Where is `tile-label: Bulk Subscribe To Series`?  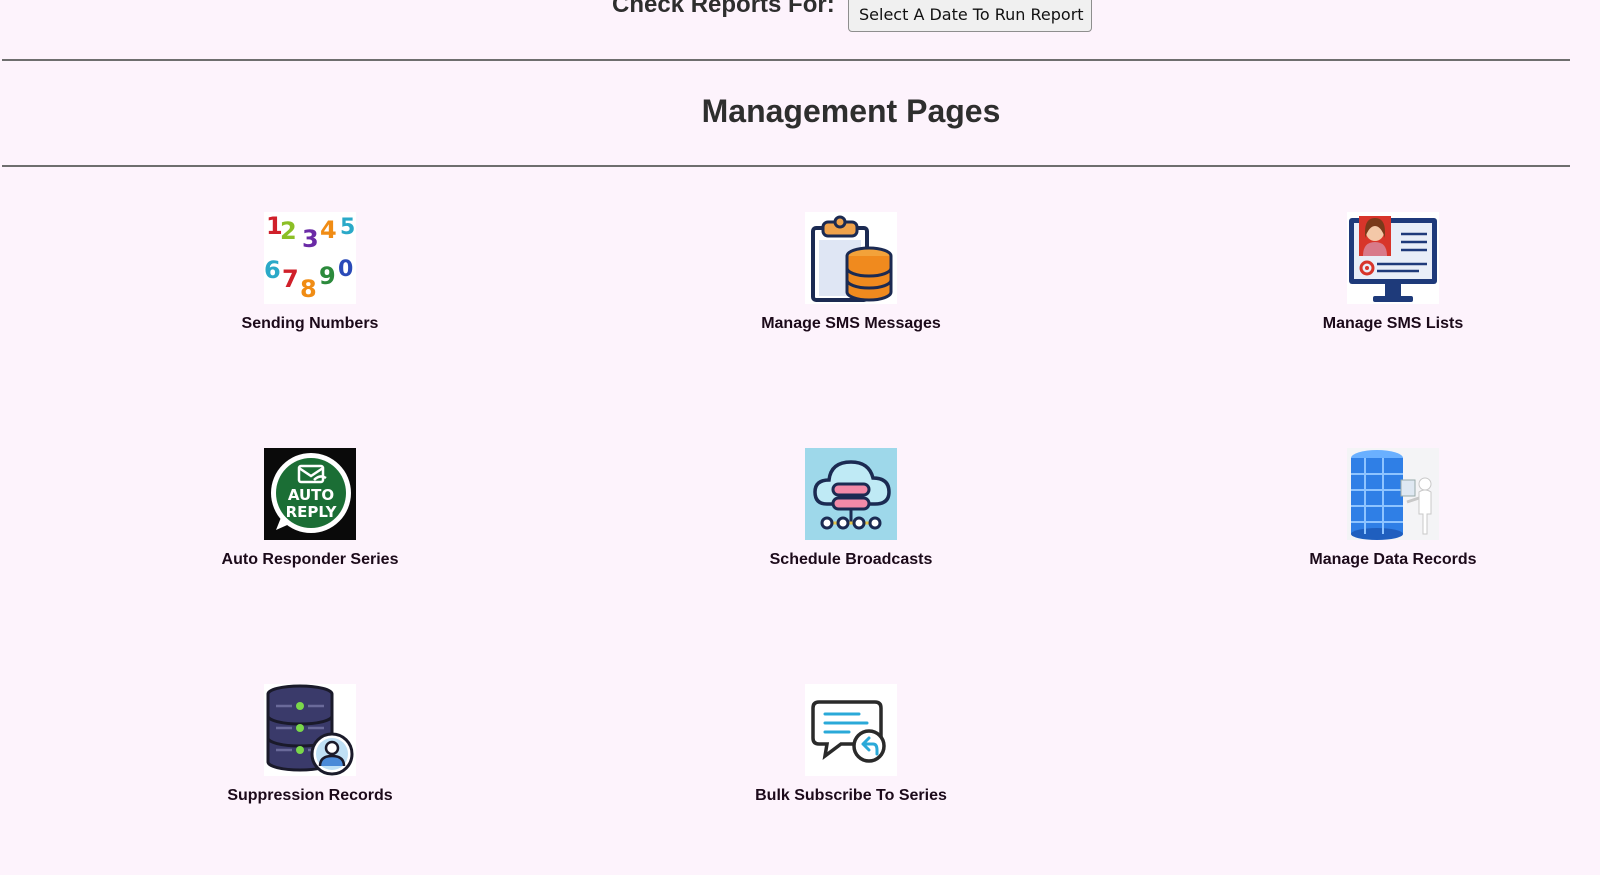
tile-label: Bulk Subscribe To Series is located at coordinates (851, 795).